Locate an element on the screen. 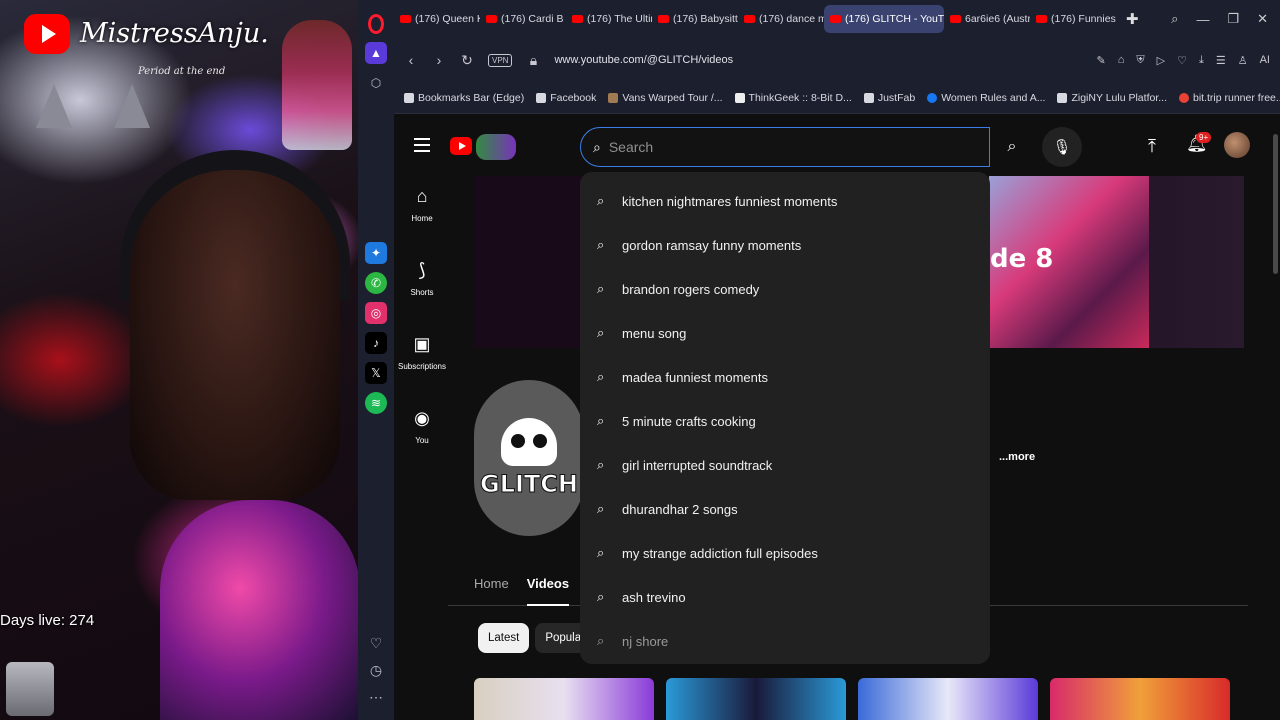 The height and width of the screenshot is (720, 1280). search-suggestion: ⌕ dhurandhar 2 songs is located at coordinates (785, 509).